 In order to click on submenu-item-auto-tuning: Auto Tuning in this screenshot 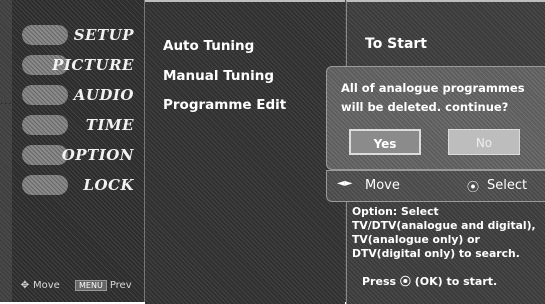, I will do `click(208, 46)`.